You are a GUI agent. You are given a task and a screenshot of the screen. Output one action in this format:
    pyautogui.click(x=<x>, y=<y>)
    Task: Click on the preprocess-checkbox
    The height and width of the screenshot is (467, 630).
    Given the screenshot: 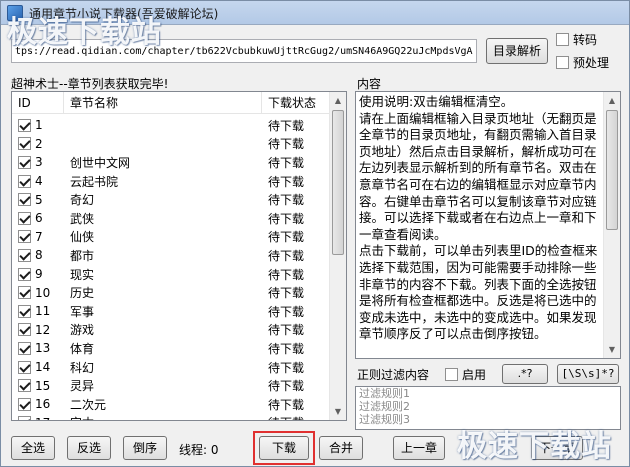 What is the action you would take?
    pyautogui.click(x=562, y=62)
    